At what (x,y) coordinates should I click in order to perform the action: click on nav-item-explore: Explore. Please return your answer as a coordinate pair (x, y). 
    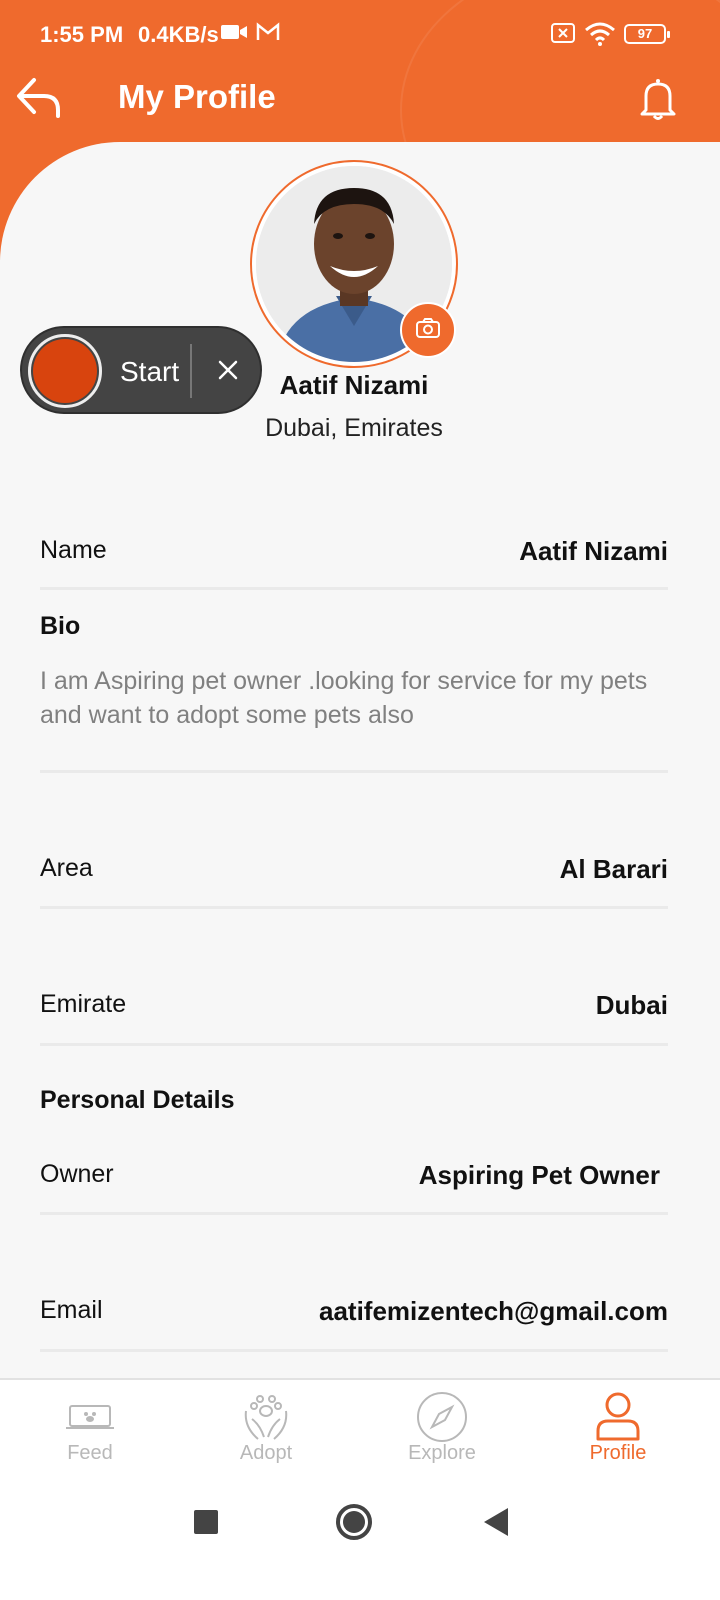
    Looking at the image, I should click on (442, 1428).